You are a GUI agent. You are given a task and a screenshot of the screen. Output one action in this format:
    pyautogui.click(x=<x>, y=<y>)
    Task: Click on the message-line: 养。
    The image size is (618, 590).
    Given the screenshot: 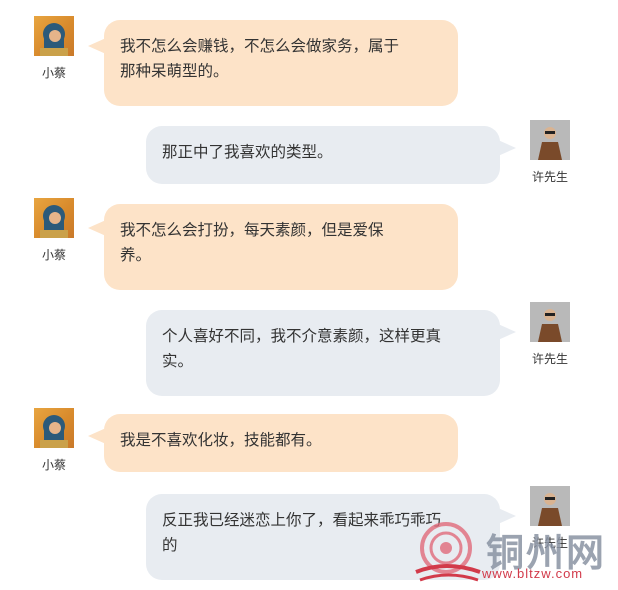 What is the action you would take?
    pyautogui.click(x=136, y=255)
    